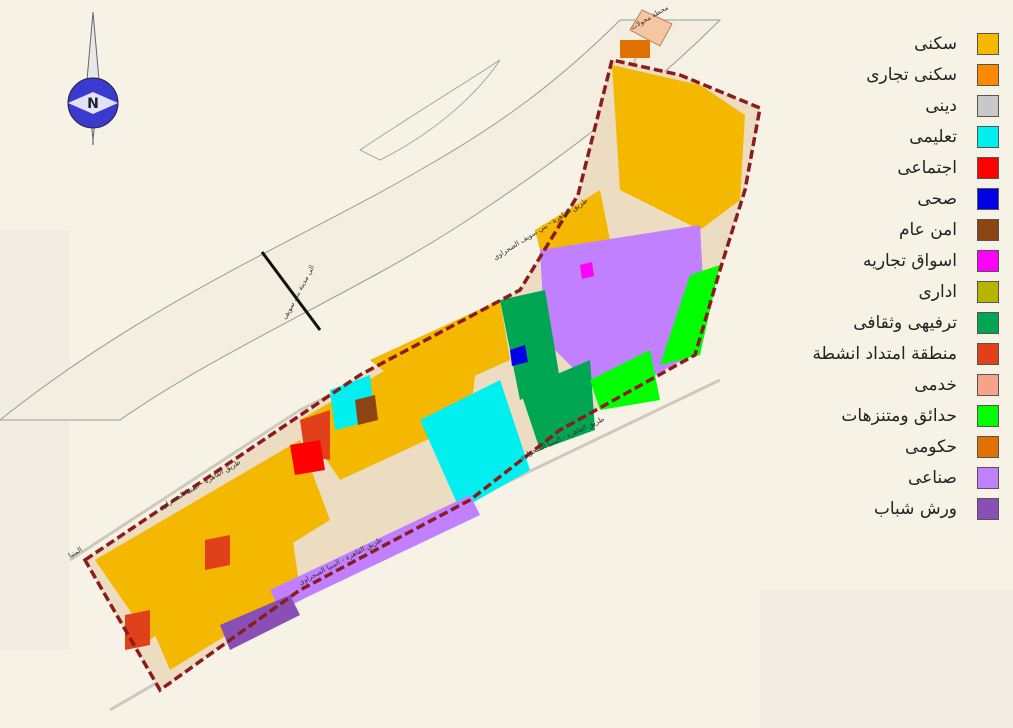  I want to click on legend-item: حدائق ومتنزهات, so click(920, 416).